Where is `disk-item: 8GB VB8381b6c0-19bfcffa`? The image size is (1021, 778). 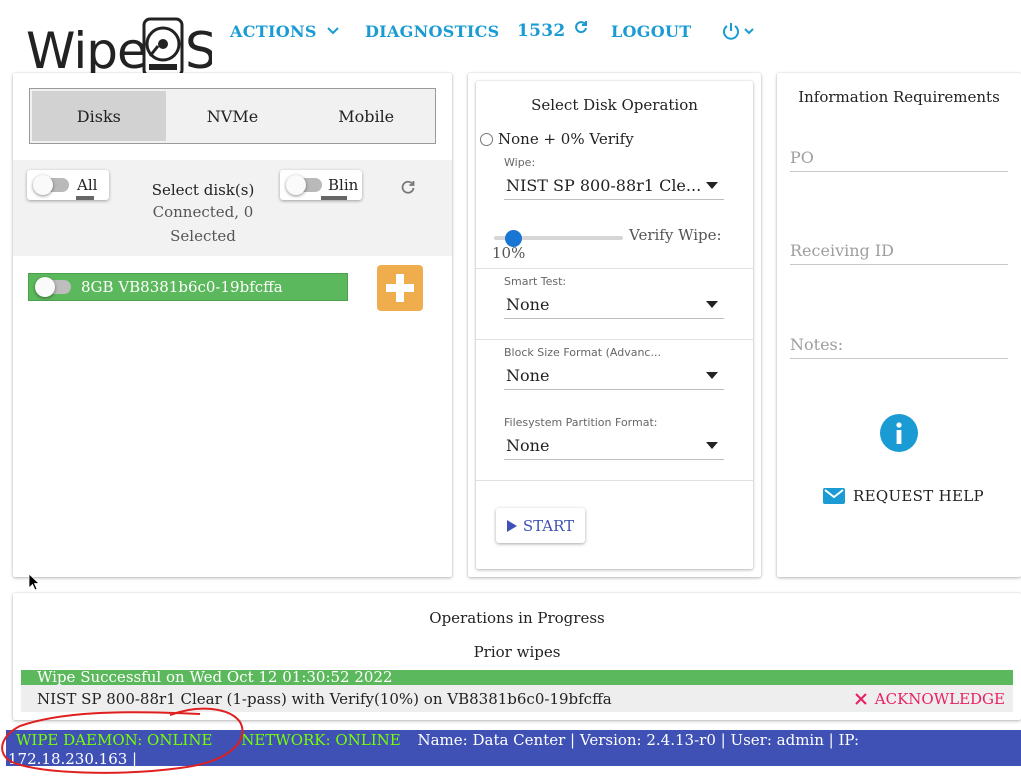
disk-item: 8GB VB8381b6c0-19bfcffa is located at coordinates (188, 287).